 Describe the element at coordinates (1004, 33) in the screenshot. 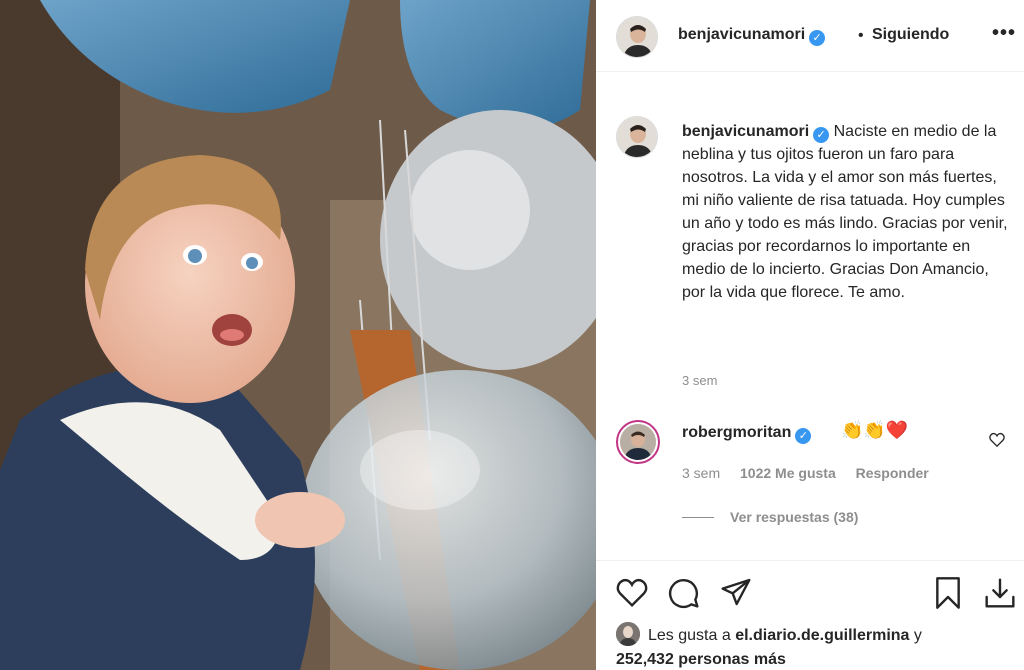

I see `more-options-icon: •••` at that location.